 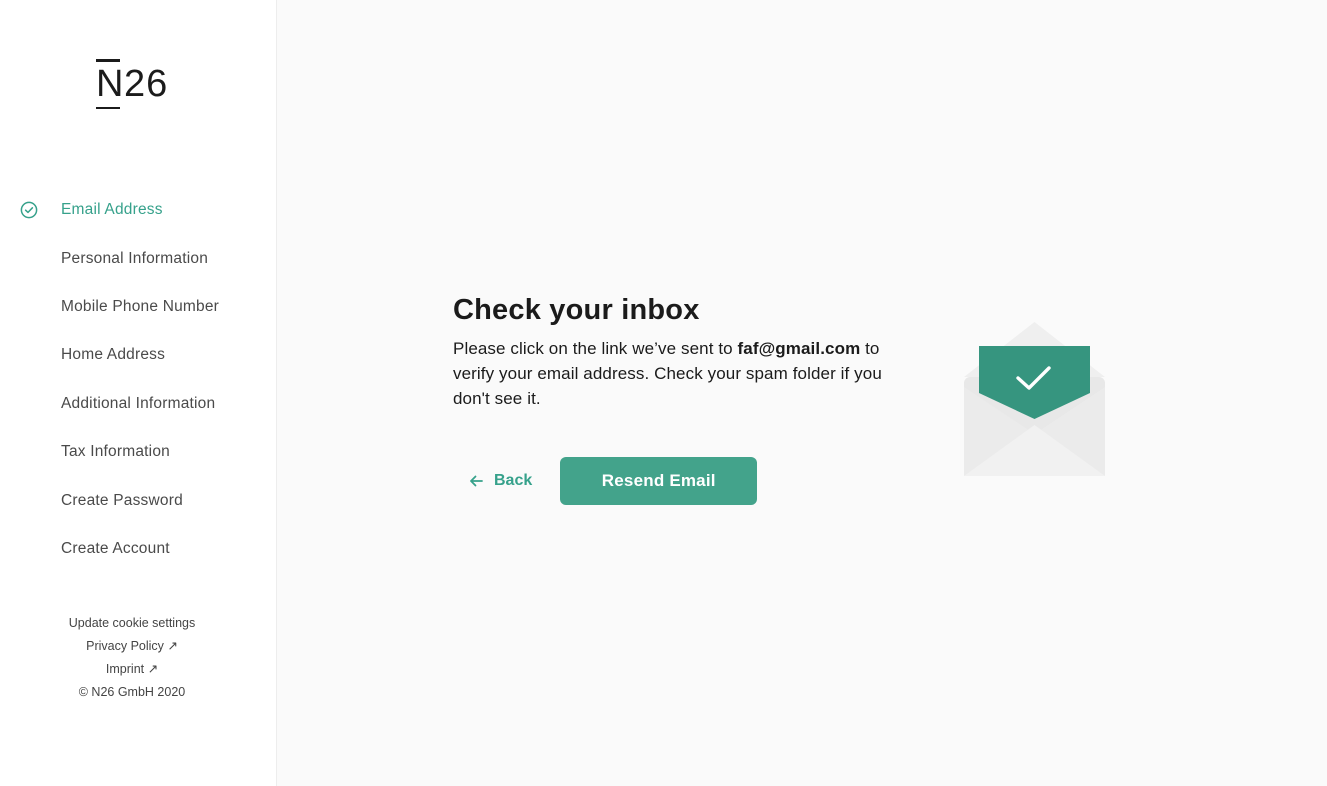 I want to click on cookie-settings-link: Update cookie settings, so click(x=132, y=623).